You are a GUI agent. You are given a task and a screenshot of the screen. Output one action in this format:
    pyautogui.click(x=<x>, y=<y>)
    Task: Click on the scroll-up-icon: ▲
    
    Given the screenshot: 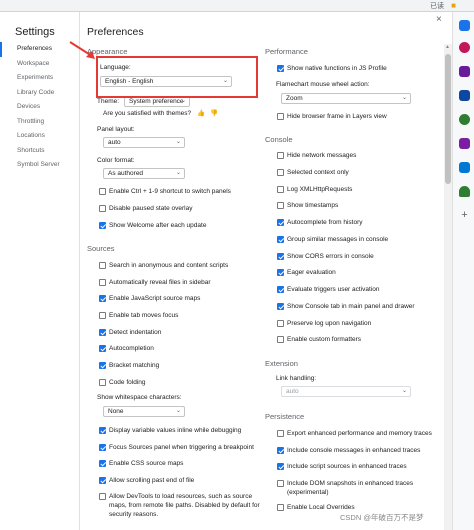 What is the action you would take?
    pyautogui.click(x=447, y=47)
    